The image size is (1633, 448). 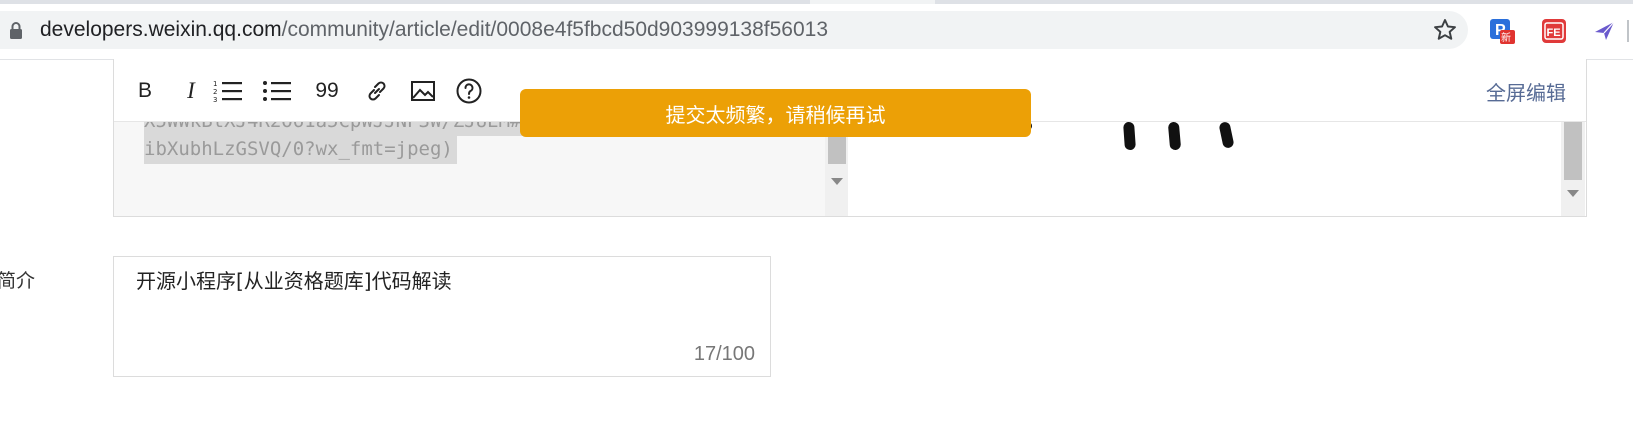 I want to click on question-circle-icon, so click(x=469, y=91).